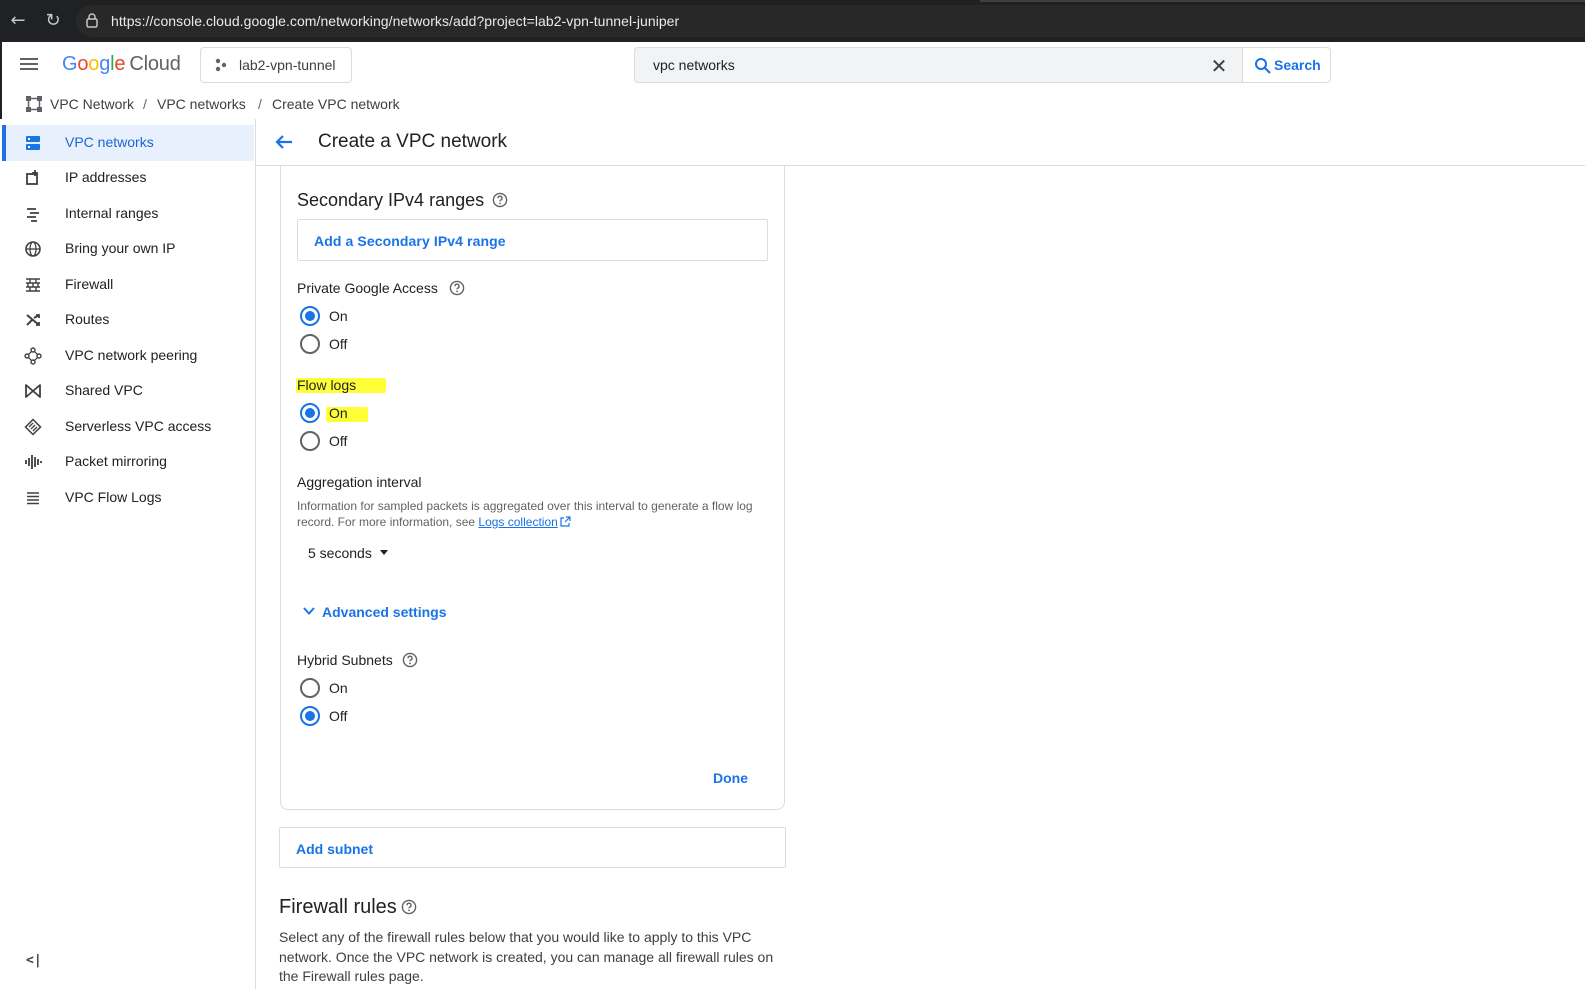 This screenshot has height=989, width=1585. What do you see at coordinates (18, 21) in the screenshot?
I see `back-nav-icon: ←` at bounding box center [18, 21].